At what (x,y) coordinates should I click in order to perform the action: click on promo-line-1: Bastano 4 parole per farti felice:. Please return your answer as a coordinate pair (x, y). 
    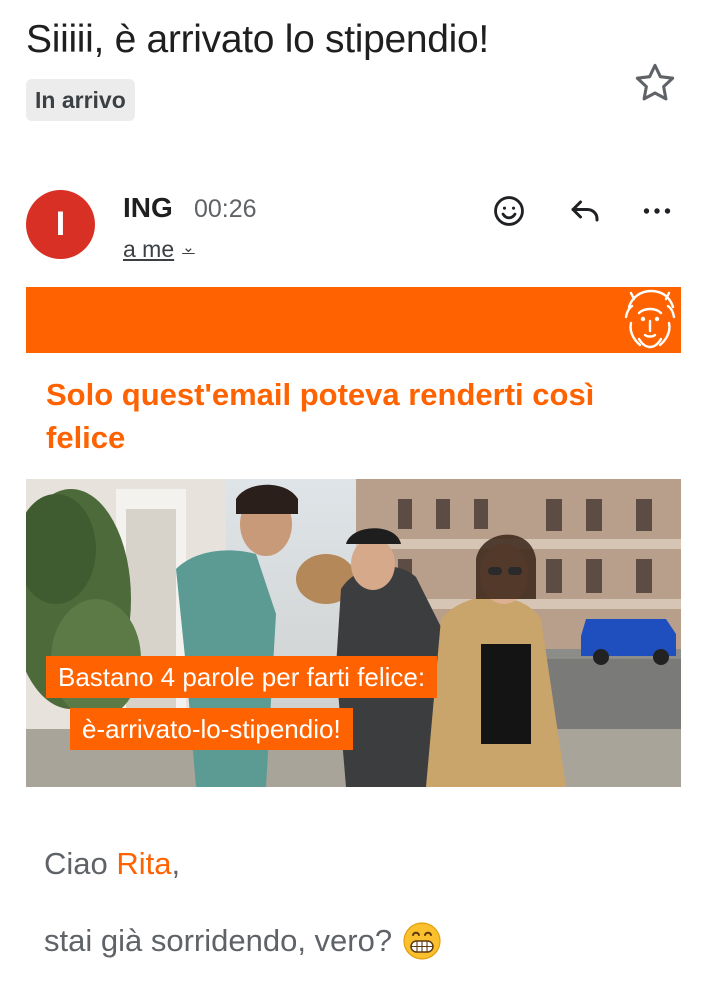
    Looking at the image, I should click on (242, 677).